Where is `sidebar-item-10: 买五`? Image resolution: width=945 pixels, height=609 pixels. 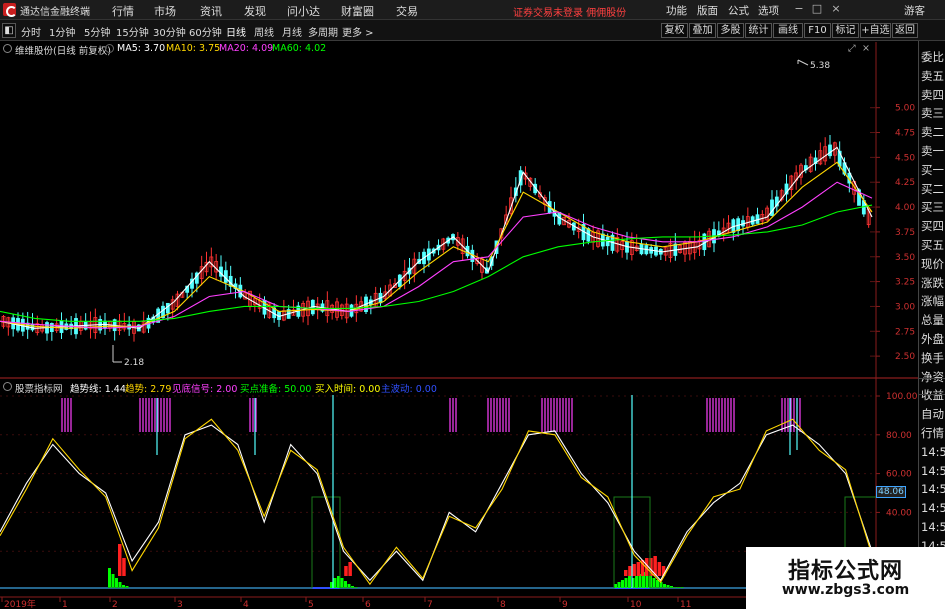
sidebar-item-10: 买五 is located at coordinates (933, 245).